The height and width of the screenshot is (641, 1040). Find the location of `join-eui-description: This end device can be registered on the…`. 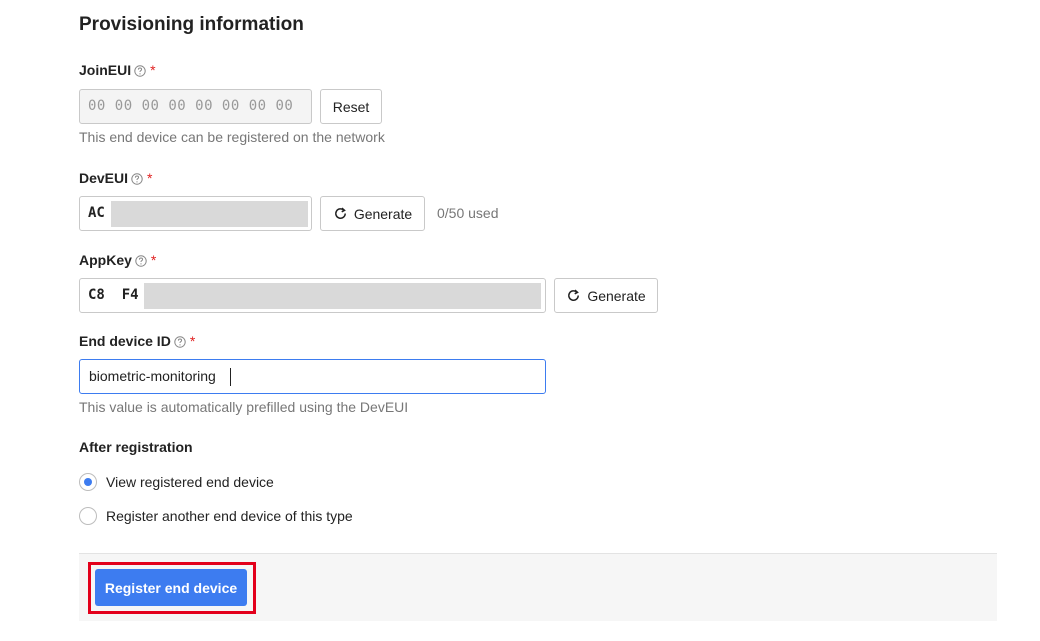

join-eui-description: This end device can be registered on the… is located at coordinates (232, 137).